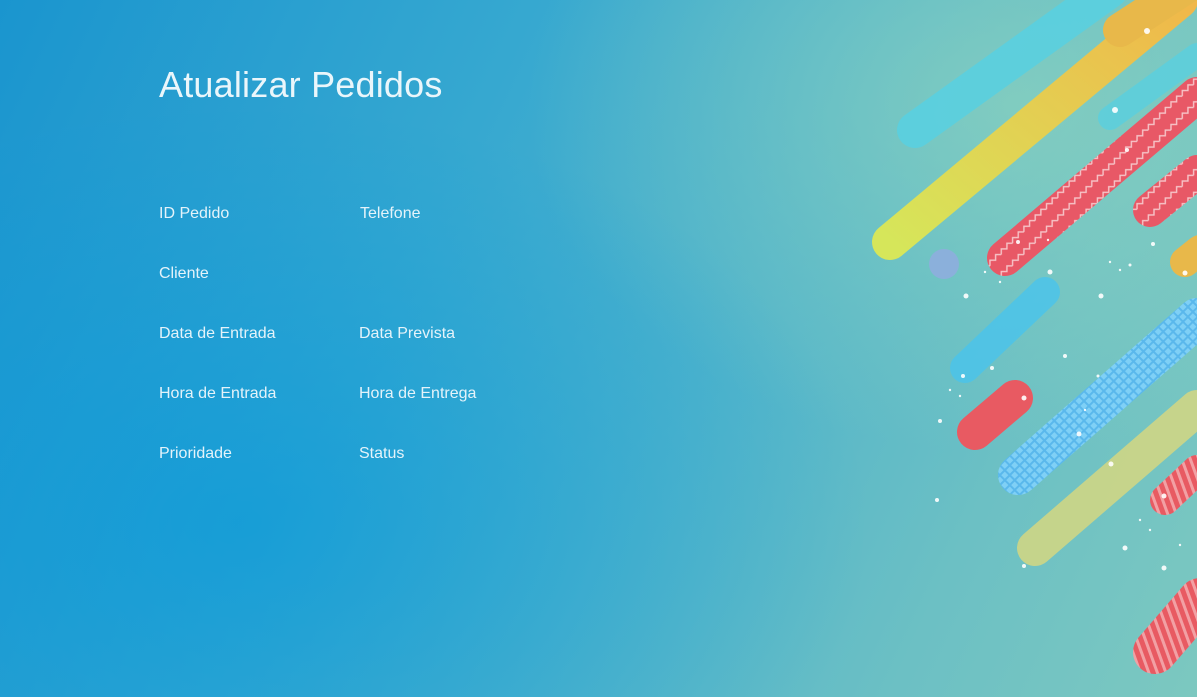 The height and width of the screenshot is (697, 1197). I want to click on field-data-prevista: Data Prevista, so click(407, 334).